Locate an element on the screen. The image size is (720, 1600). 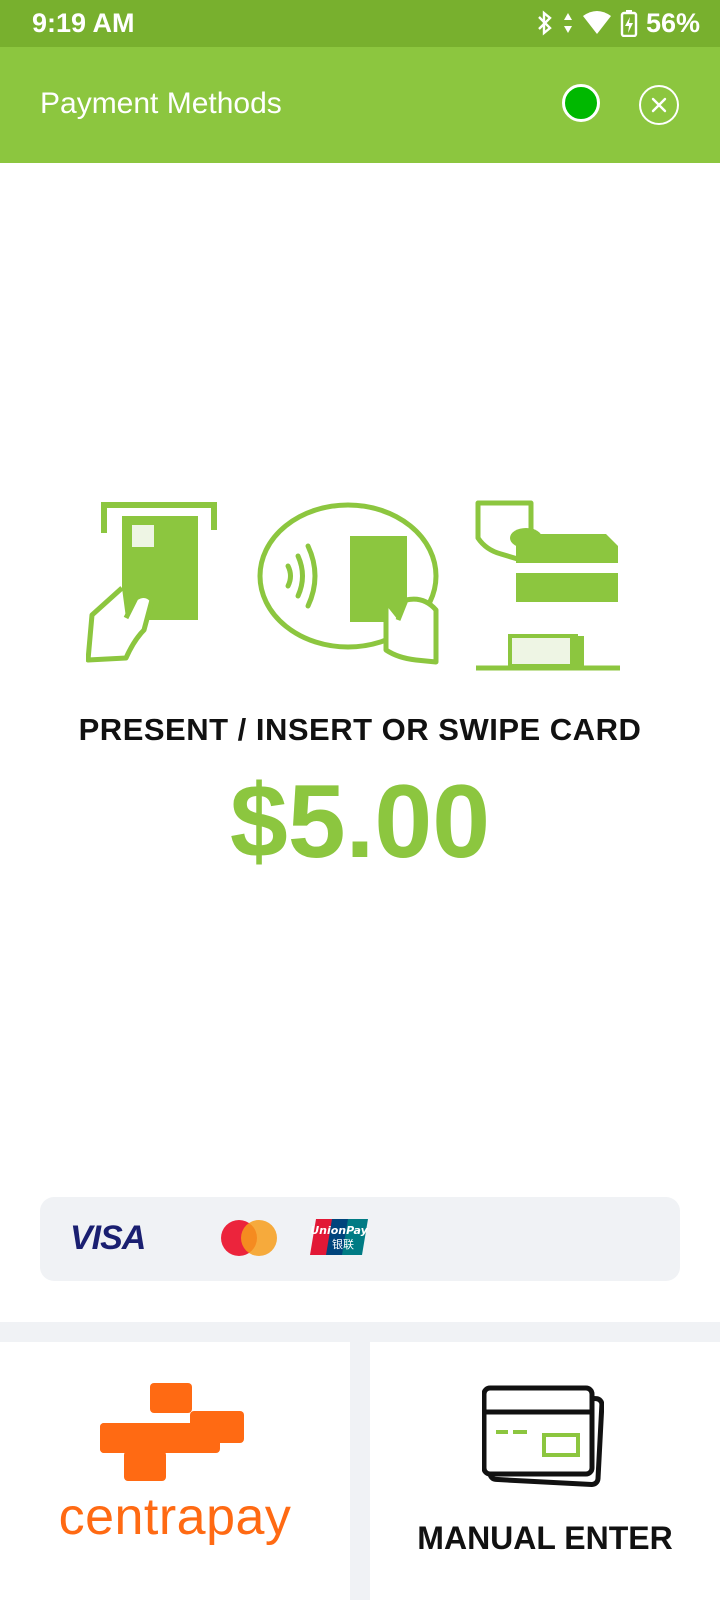
card-instruction: PRESENT / INSERT OR SWIPE CARD is located at coordinates (360, 729).